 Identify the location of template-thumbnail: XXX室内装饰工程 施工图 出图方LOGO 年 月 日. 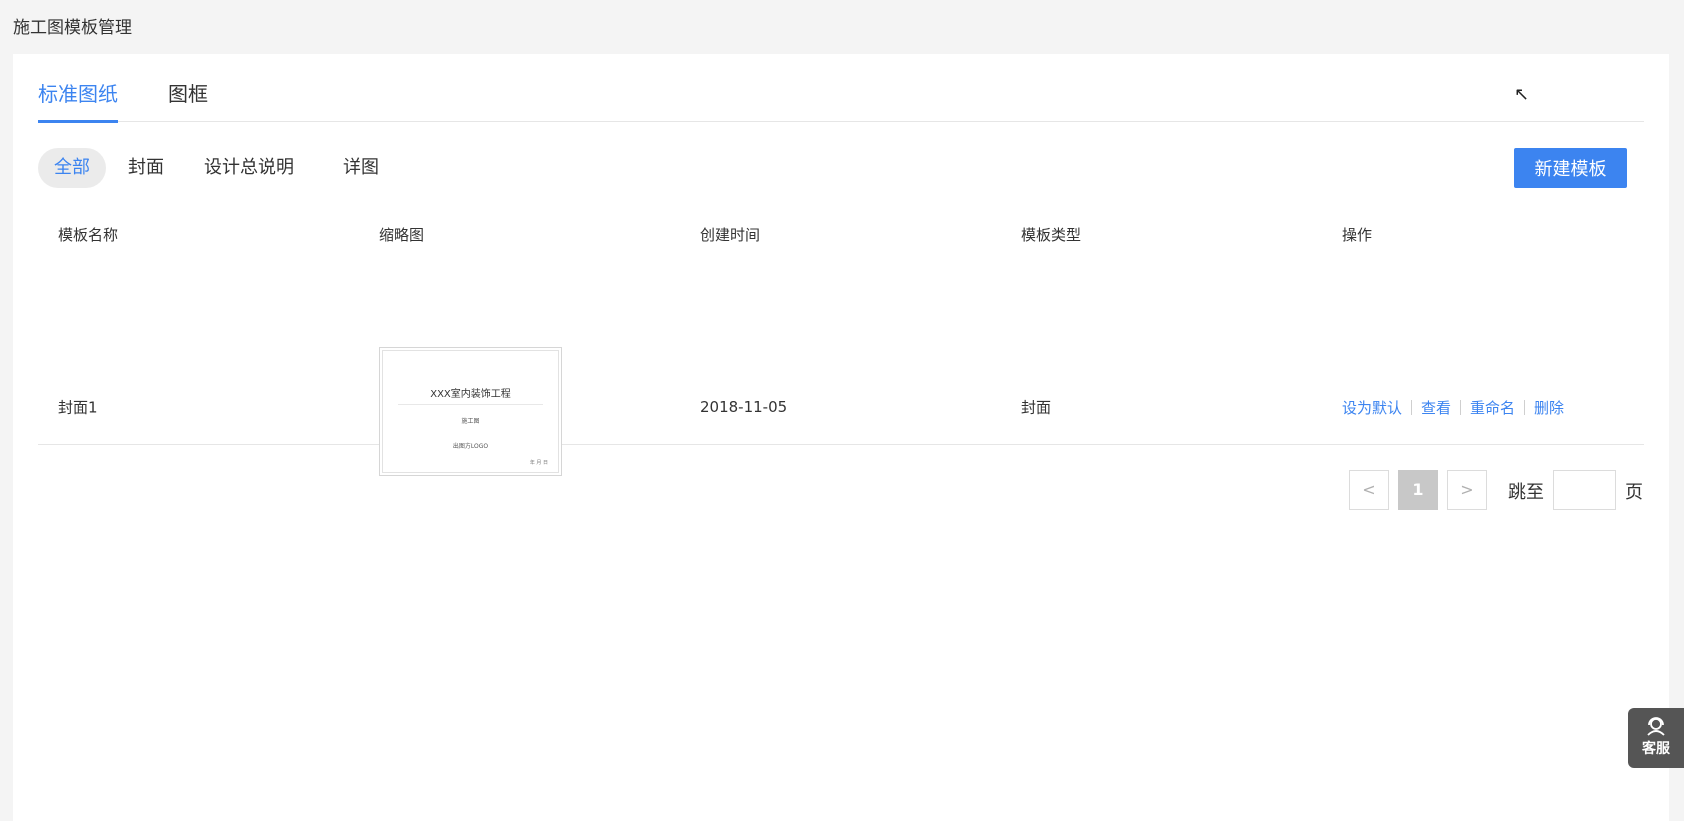
(470, 411).